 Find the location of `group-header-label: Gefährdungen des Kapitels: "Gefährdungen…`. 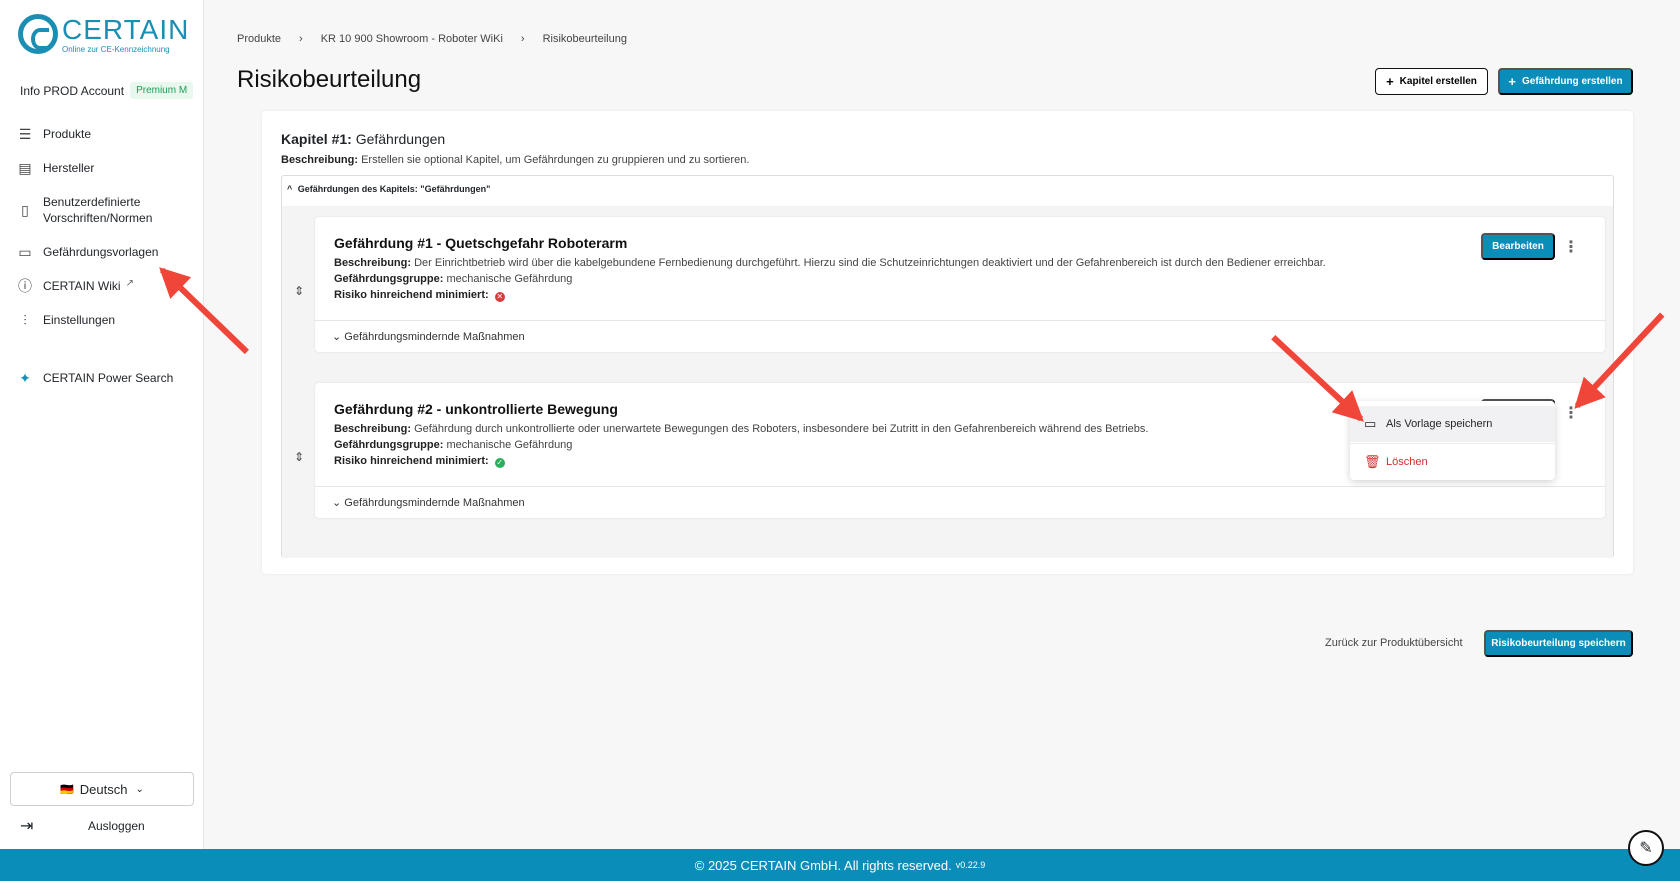

group-header-label: Gefährdungen des Kapitels: "Gefährdungen… is located at coordinates (394, 189).